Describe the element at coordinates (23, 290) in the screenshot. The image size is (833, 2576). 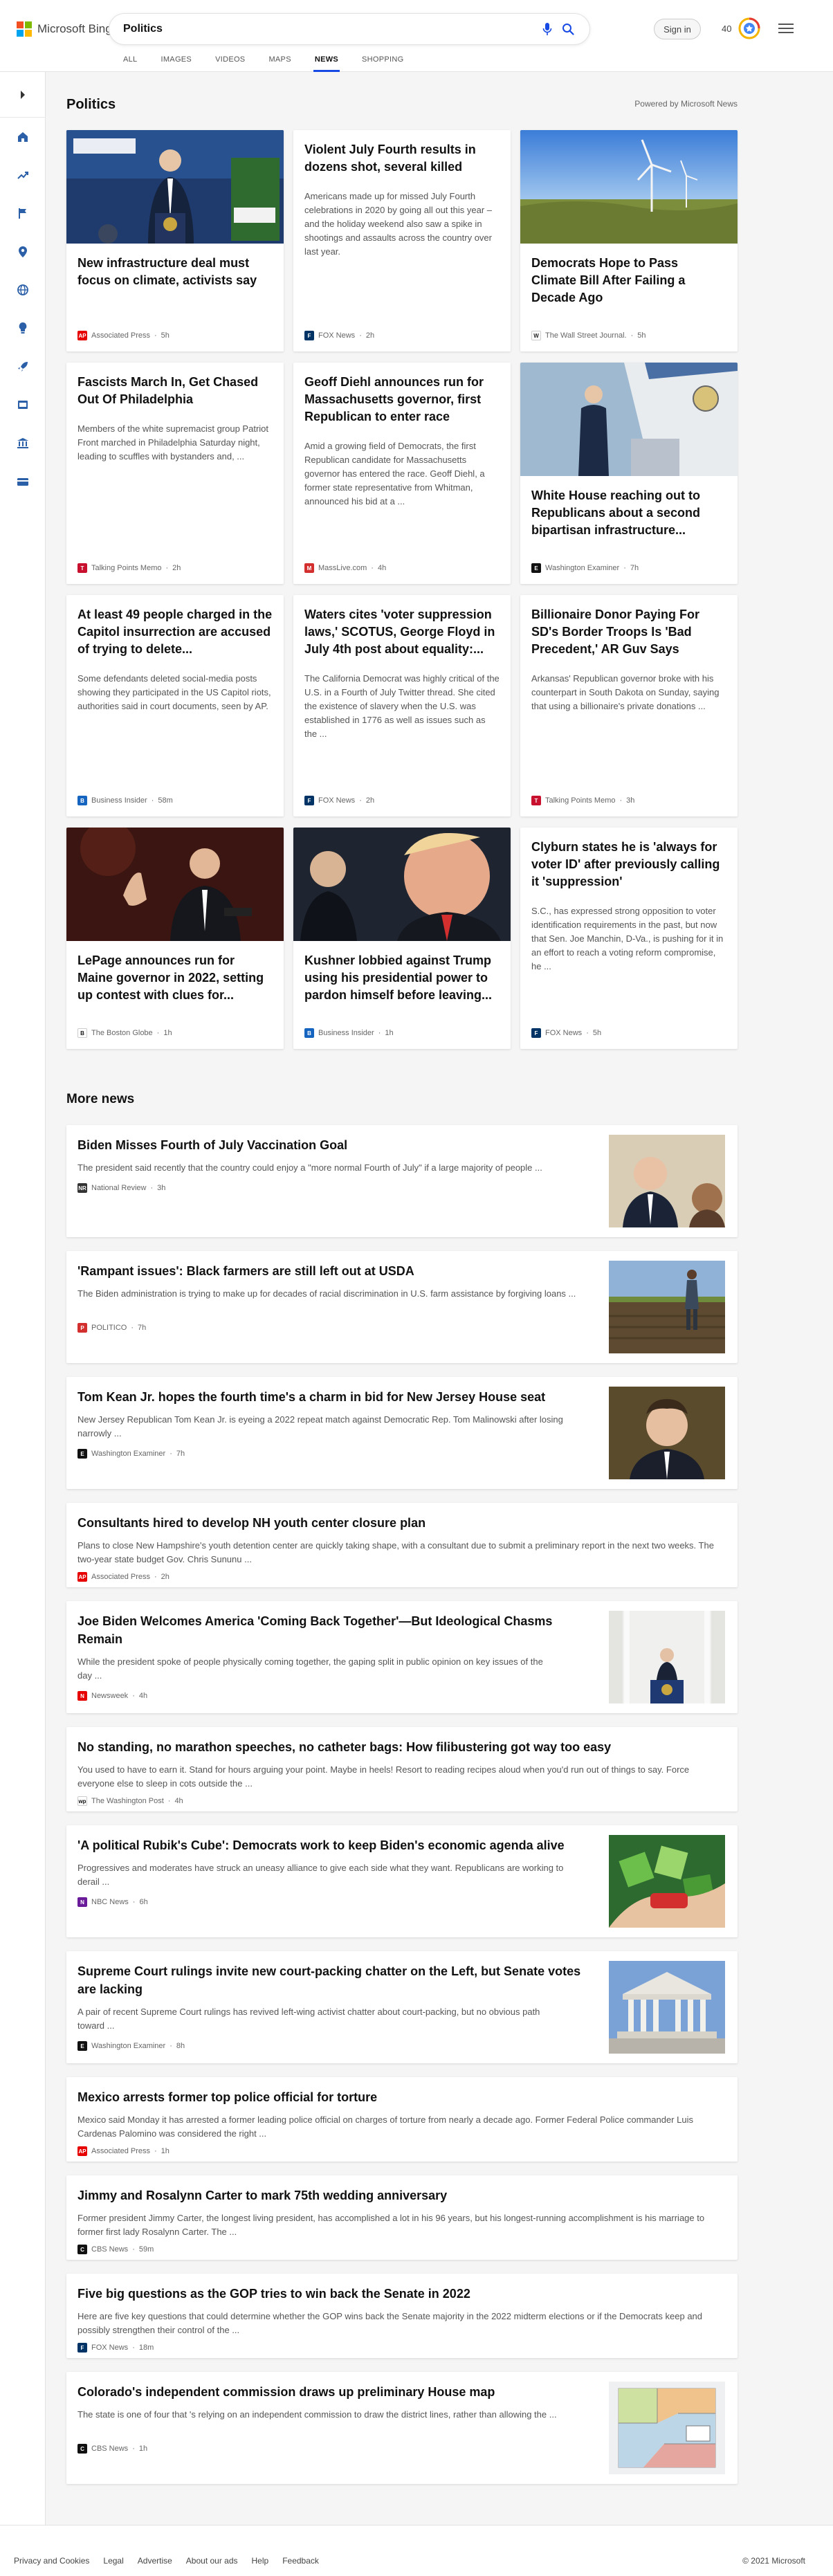
I see `globe-icon` at that location.